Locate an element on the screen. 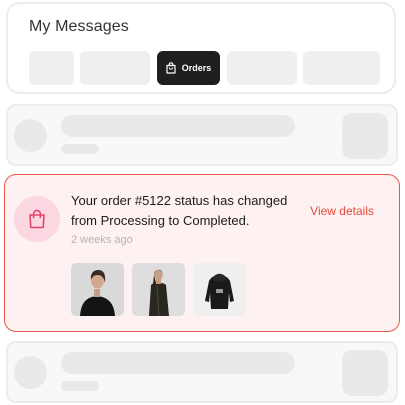  shopping-bag-icon is located at coordinates (37, 219).